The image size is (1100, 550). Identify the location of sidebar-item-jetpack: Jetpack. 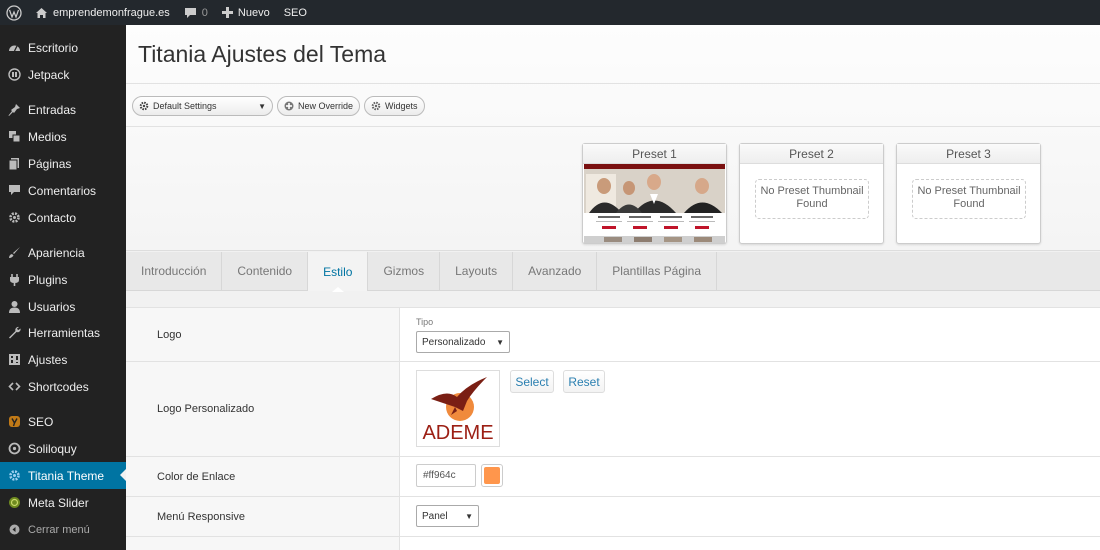
(63, 74).